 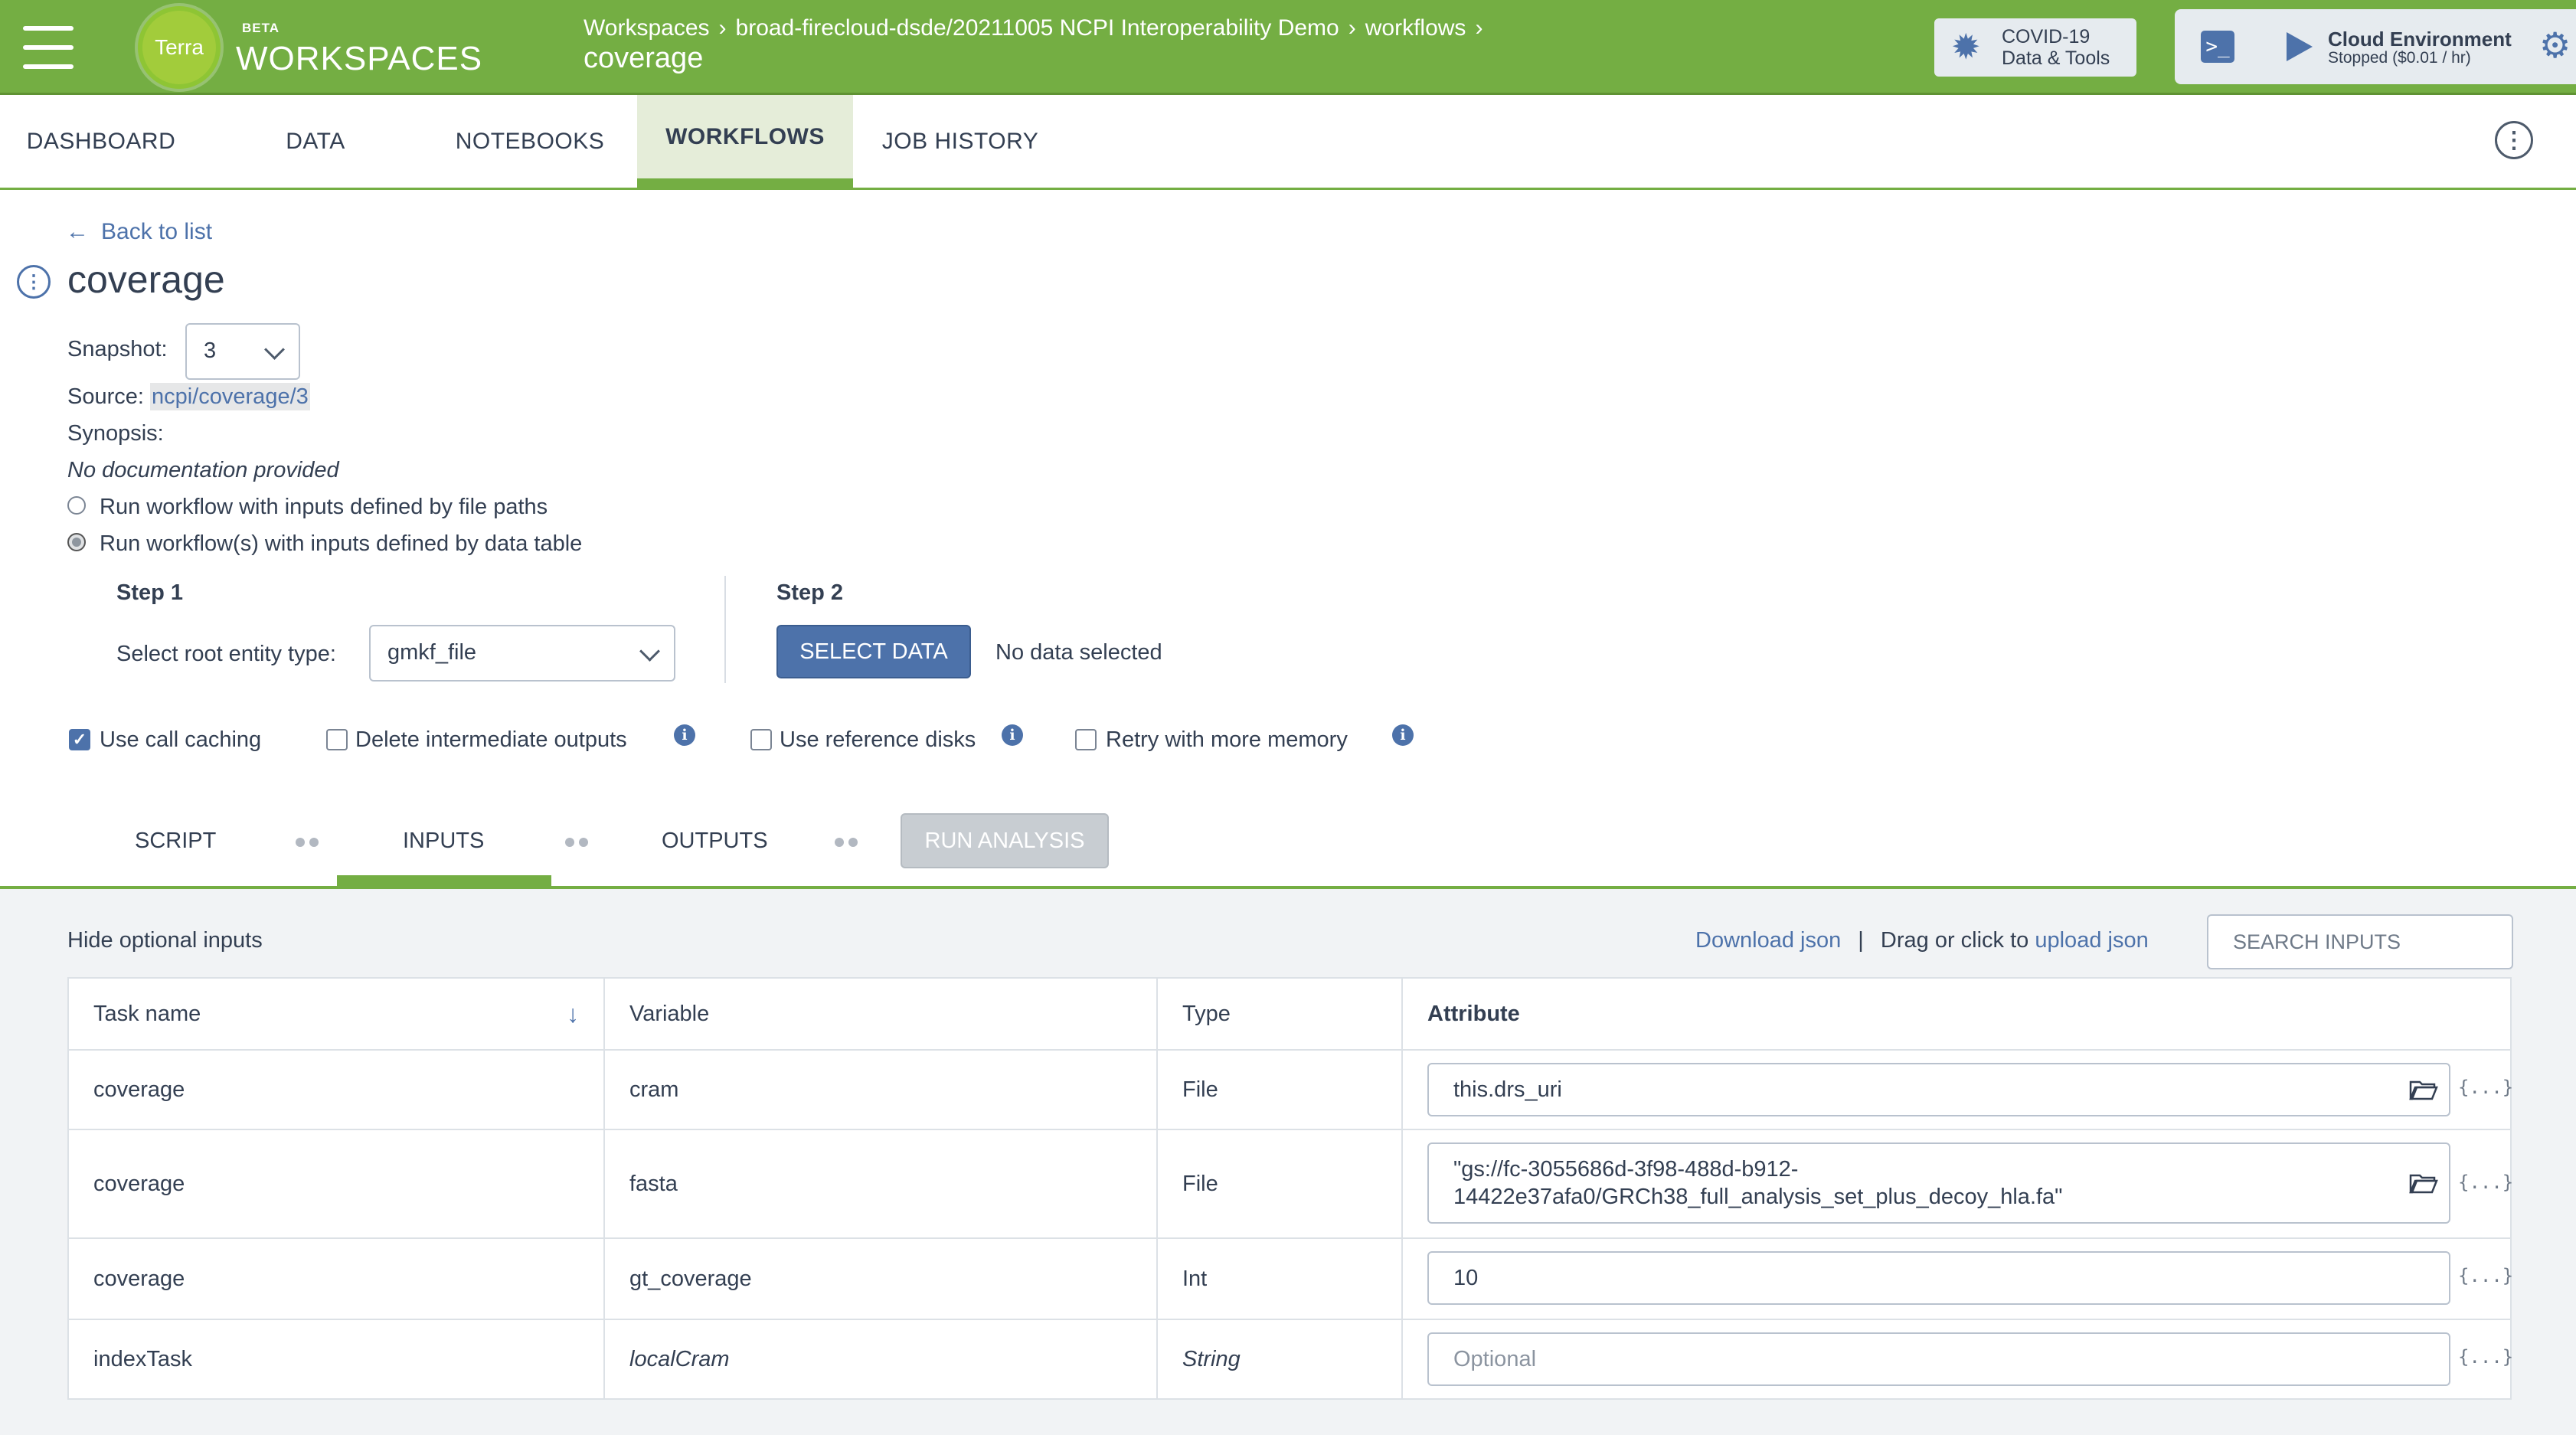 What do you see at coordinates (491, 740) in the screenshot?
I see `delete-intermediate-outputs-label: Delete intermediate outputs` at bounding box center [491, 740].